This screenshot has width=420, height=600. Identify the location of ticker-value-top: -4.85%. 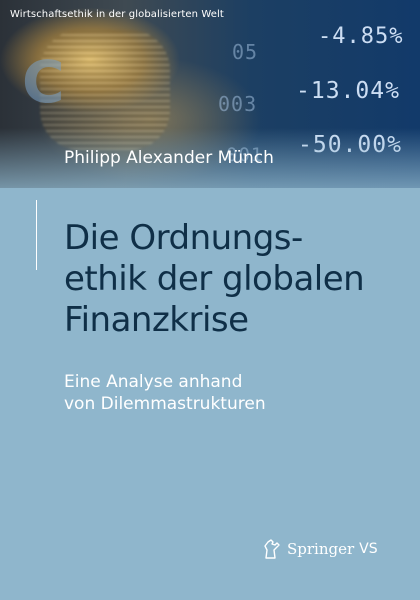
(361, 36).